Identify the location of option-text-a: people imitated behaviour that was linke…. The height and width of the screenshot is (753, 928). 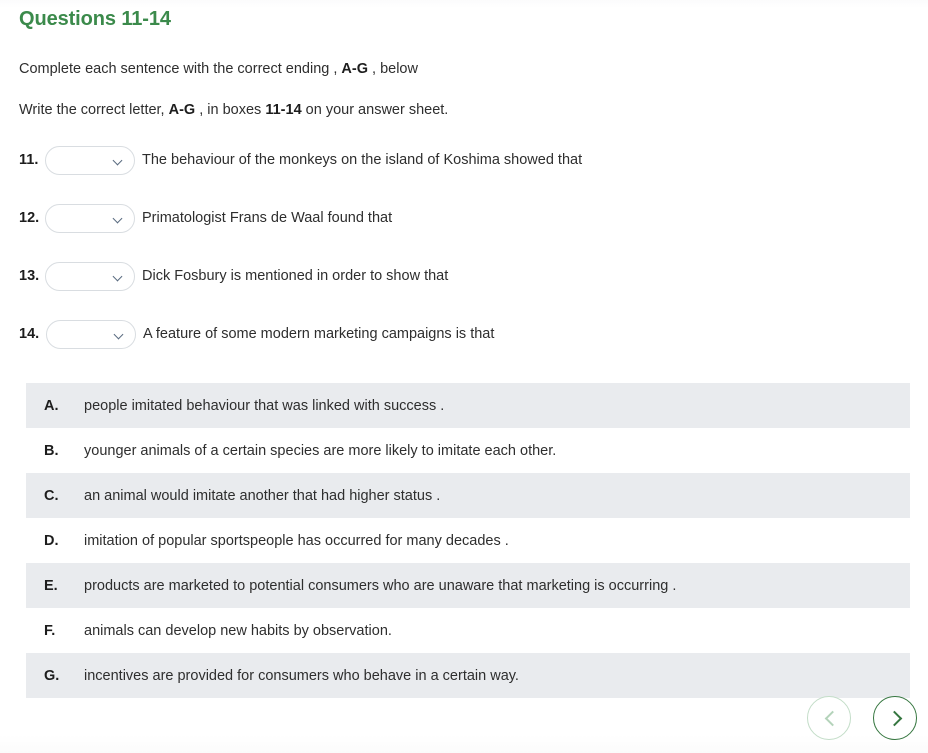
(264, 405).